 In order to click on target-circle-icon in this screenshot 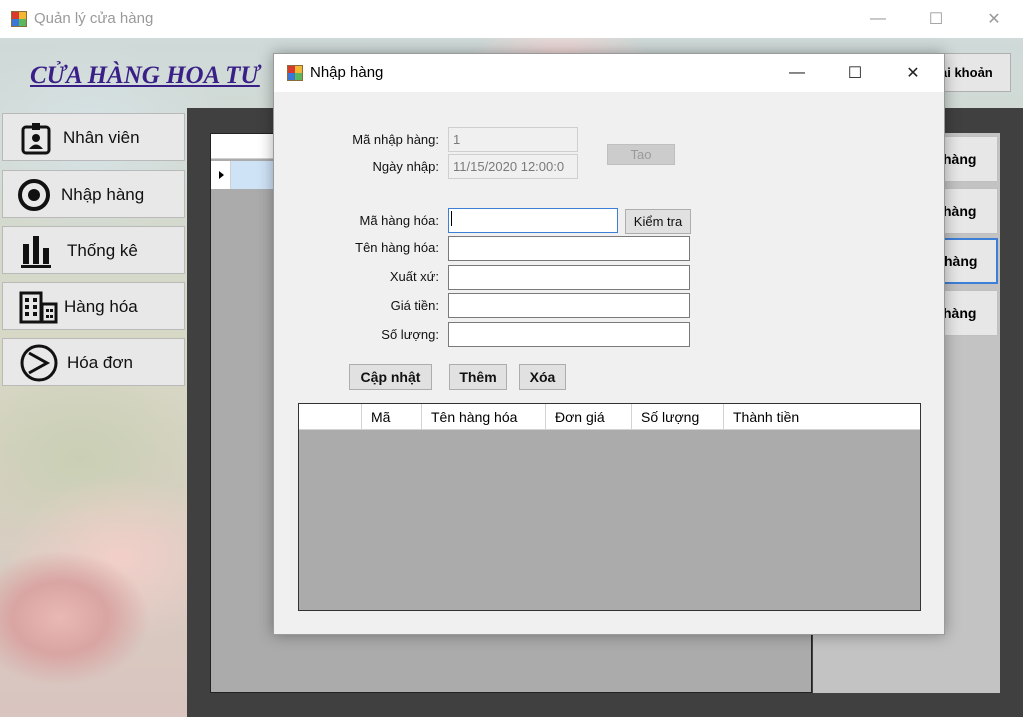, I will do `click(34, 195)`.